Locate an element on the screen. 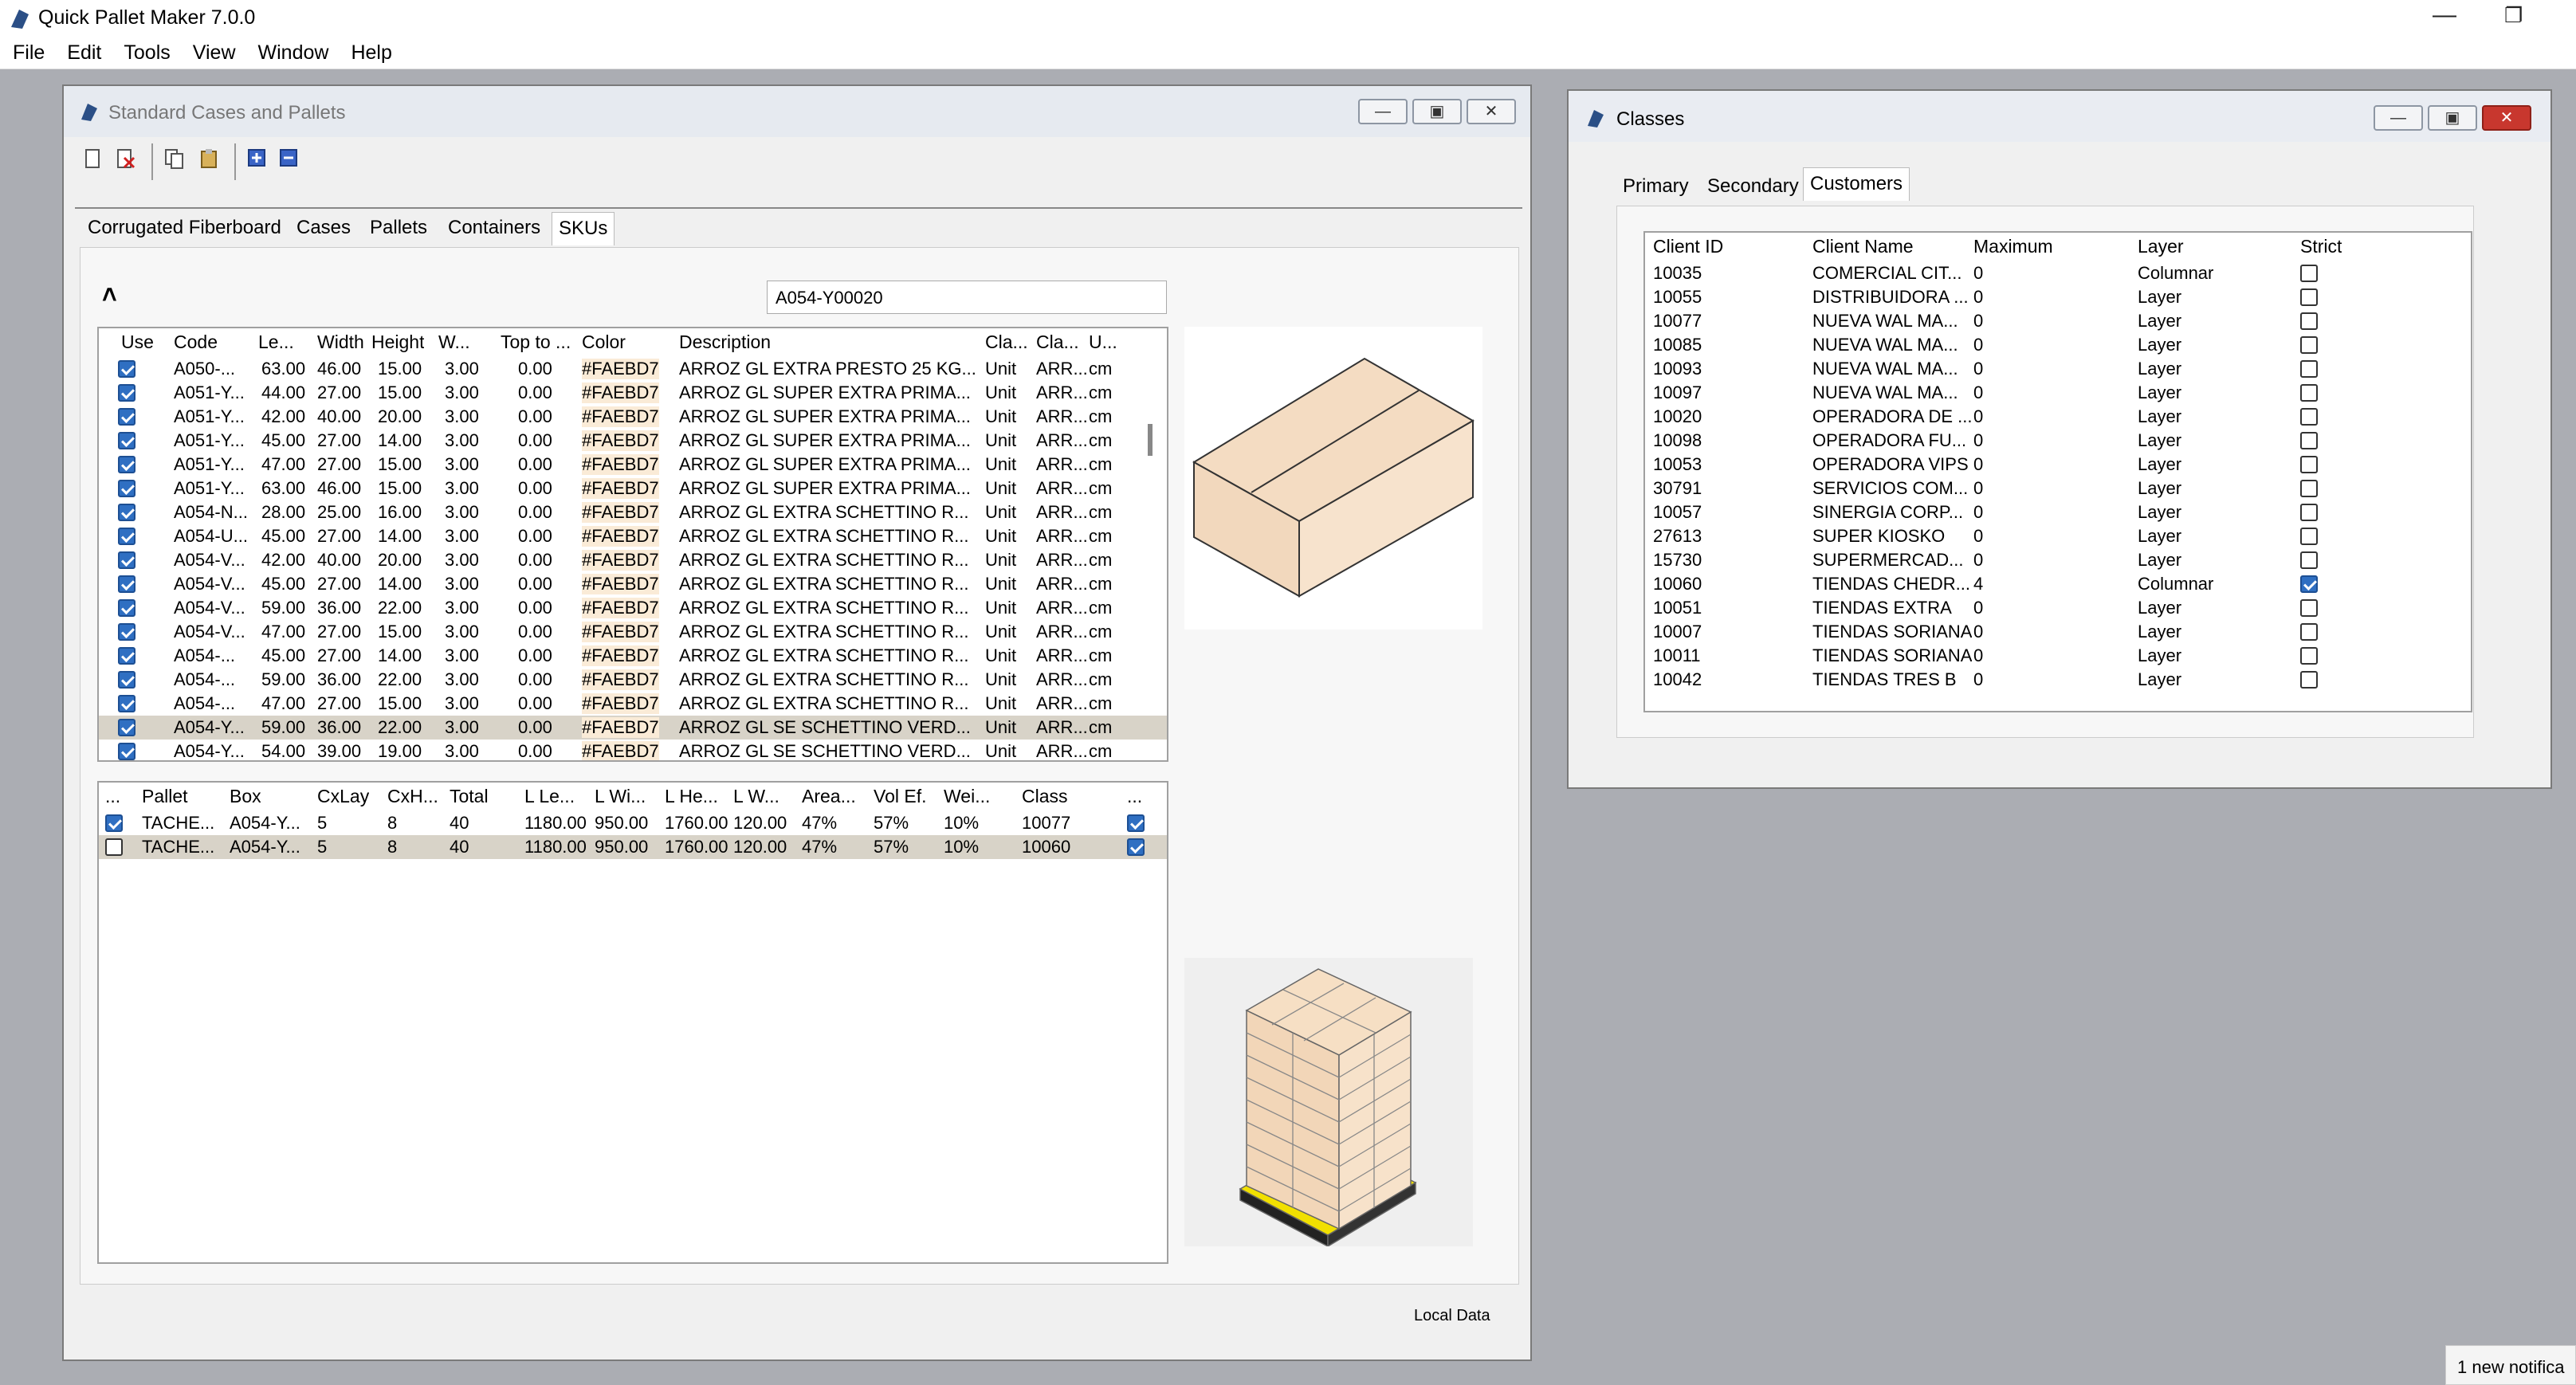 The image size is (2576, 1385). pallet-header-5: Total is located at coordinates (469, 796).